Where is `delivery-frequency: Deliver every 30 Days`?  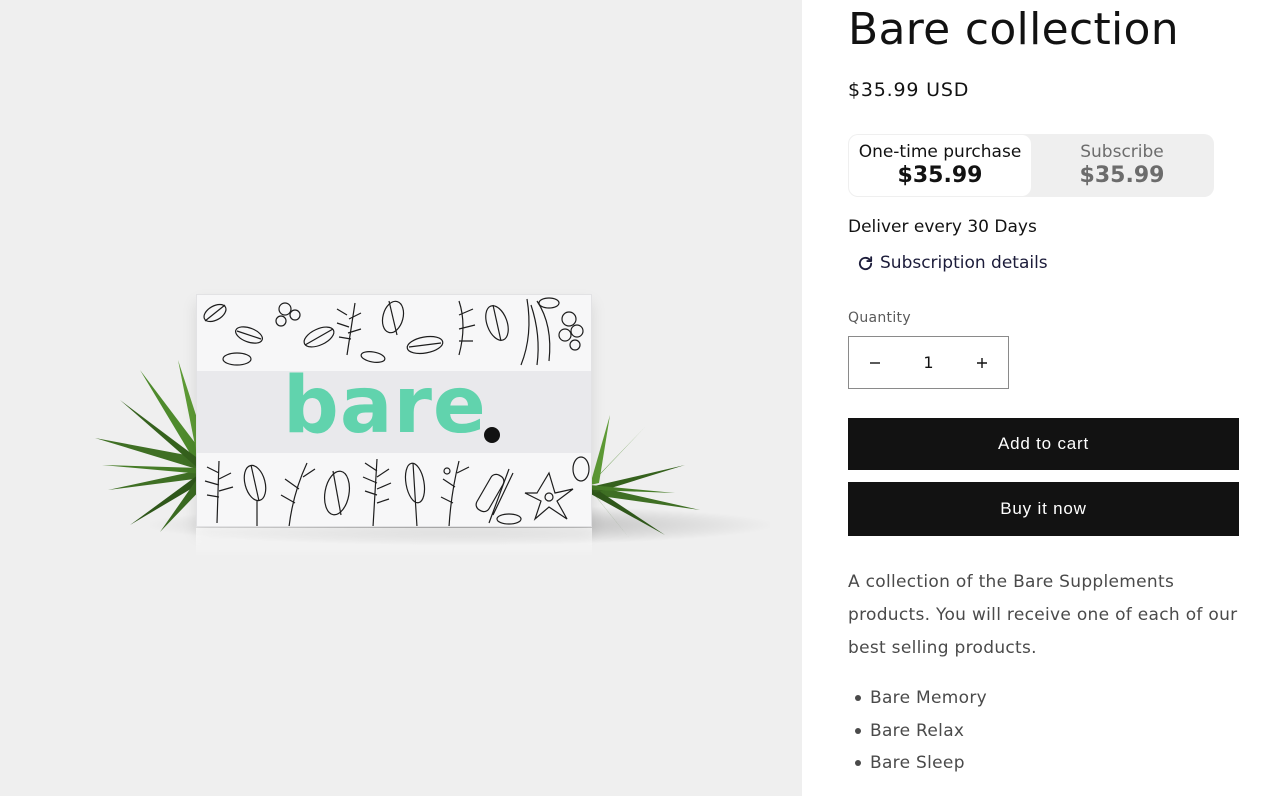 delivery-frequency: Deliver every 30 Days is located at coordinates (942, 227).